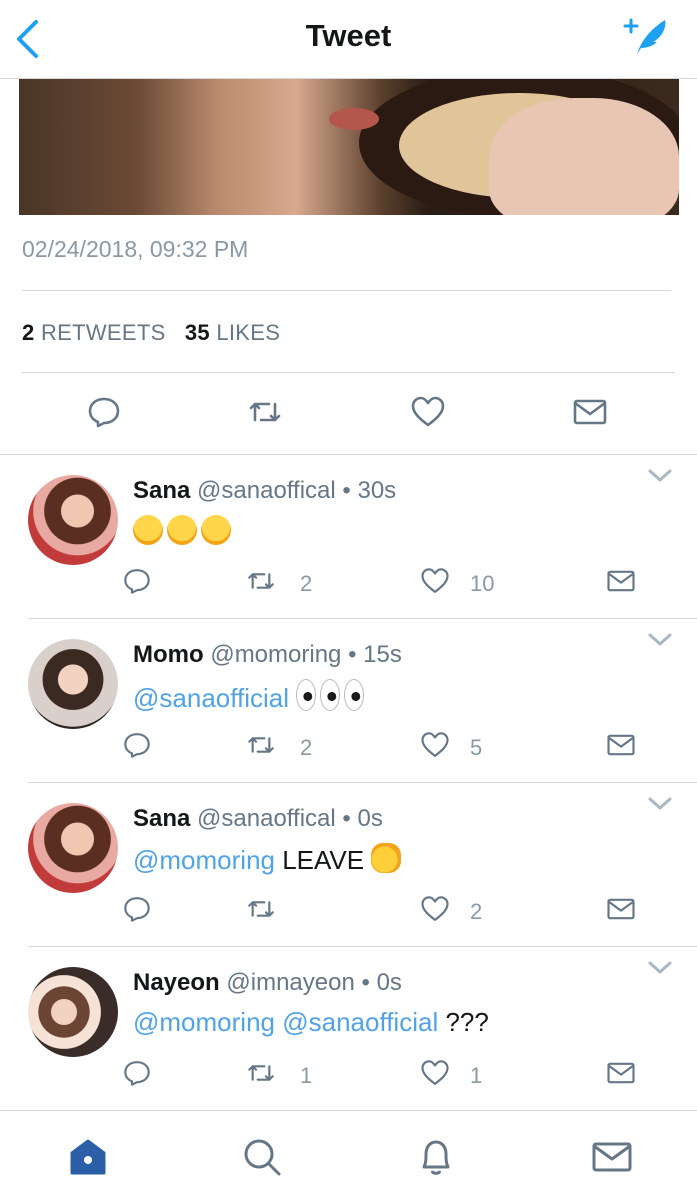 This screenshot has height=1201, width=697. What do you see at coordinates (28, 332) in the screenshot?
I see `retweets-count: 2` at bounding box center [28, 332].